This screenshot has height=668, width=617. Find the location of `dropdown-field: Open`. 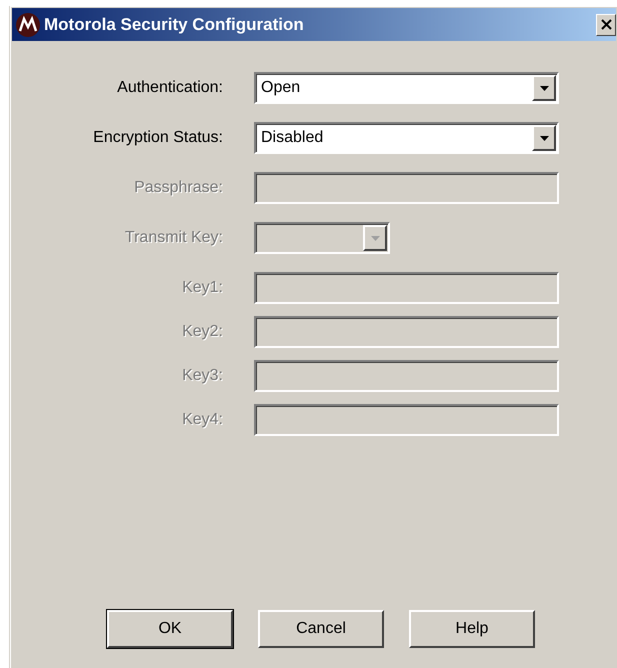

dropdown-field: Open is located at coordinates (406, 88).